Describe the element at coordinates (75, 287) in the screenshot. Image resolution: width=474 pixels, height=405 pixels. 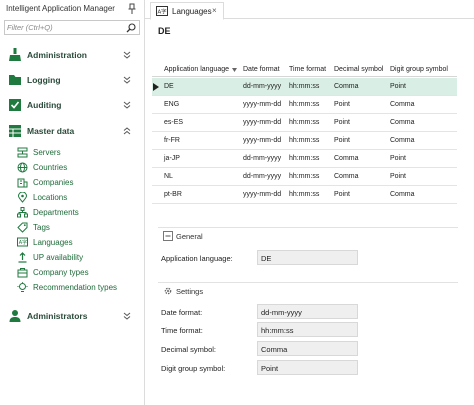
I see `sidebar-item-label: Recommendation types` at that location.